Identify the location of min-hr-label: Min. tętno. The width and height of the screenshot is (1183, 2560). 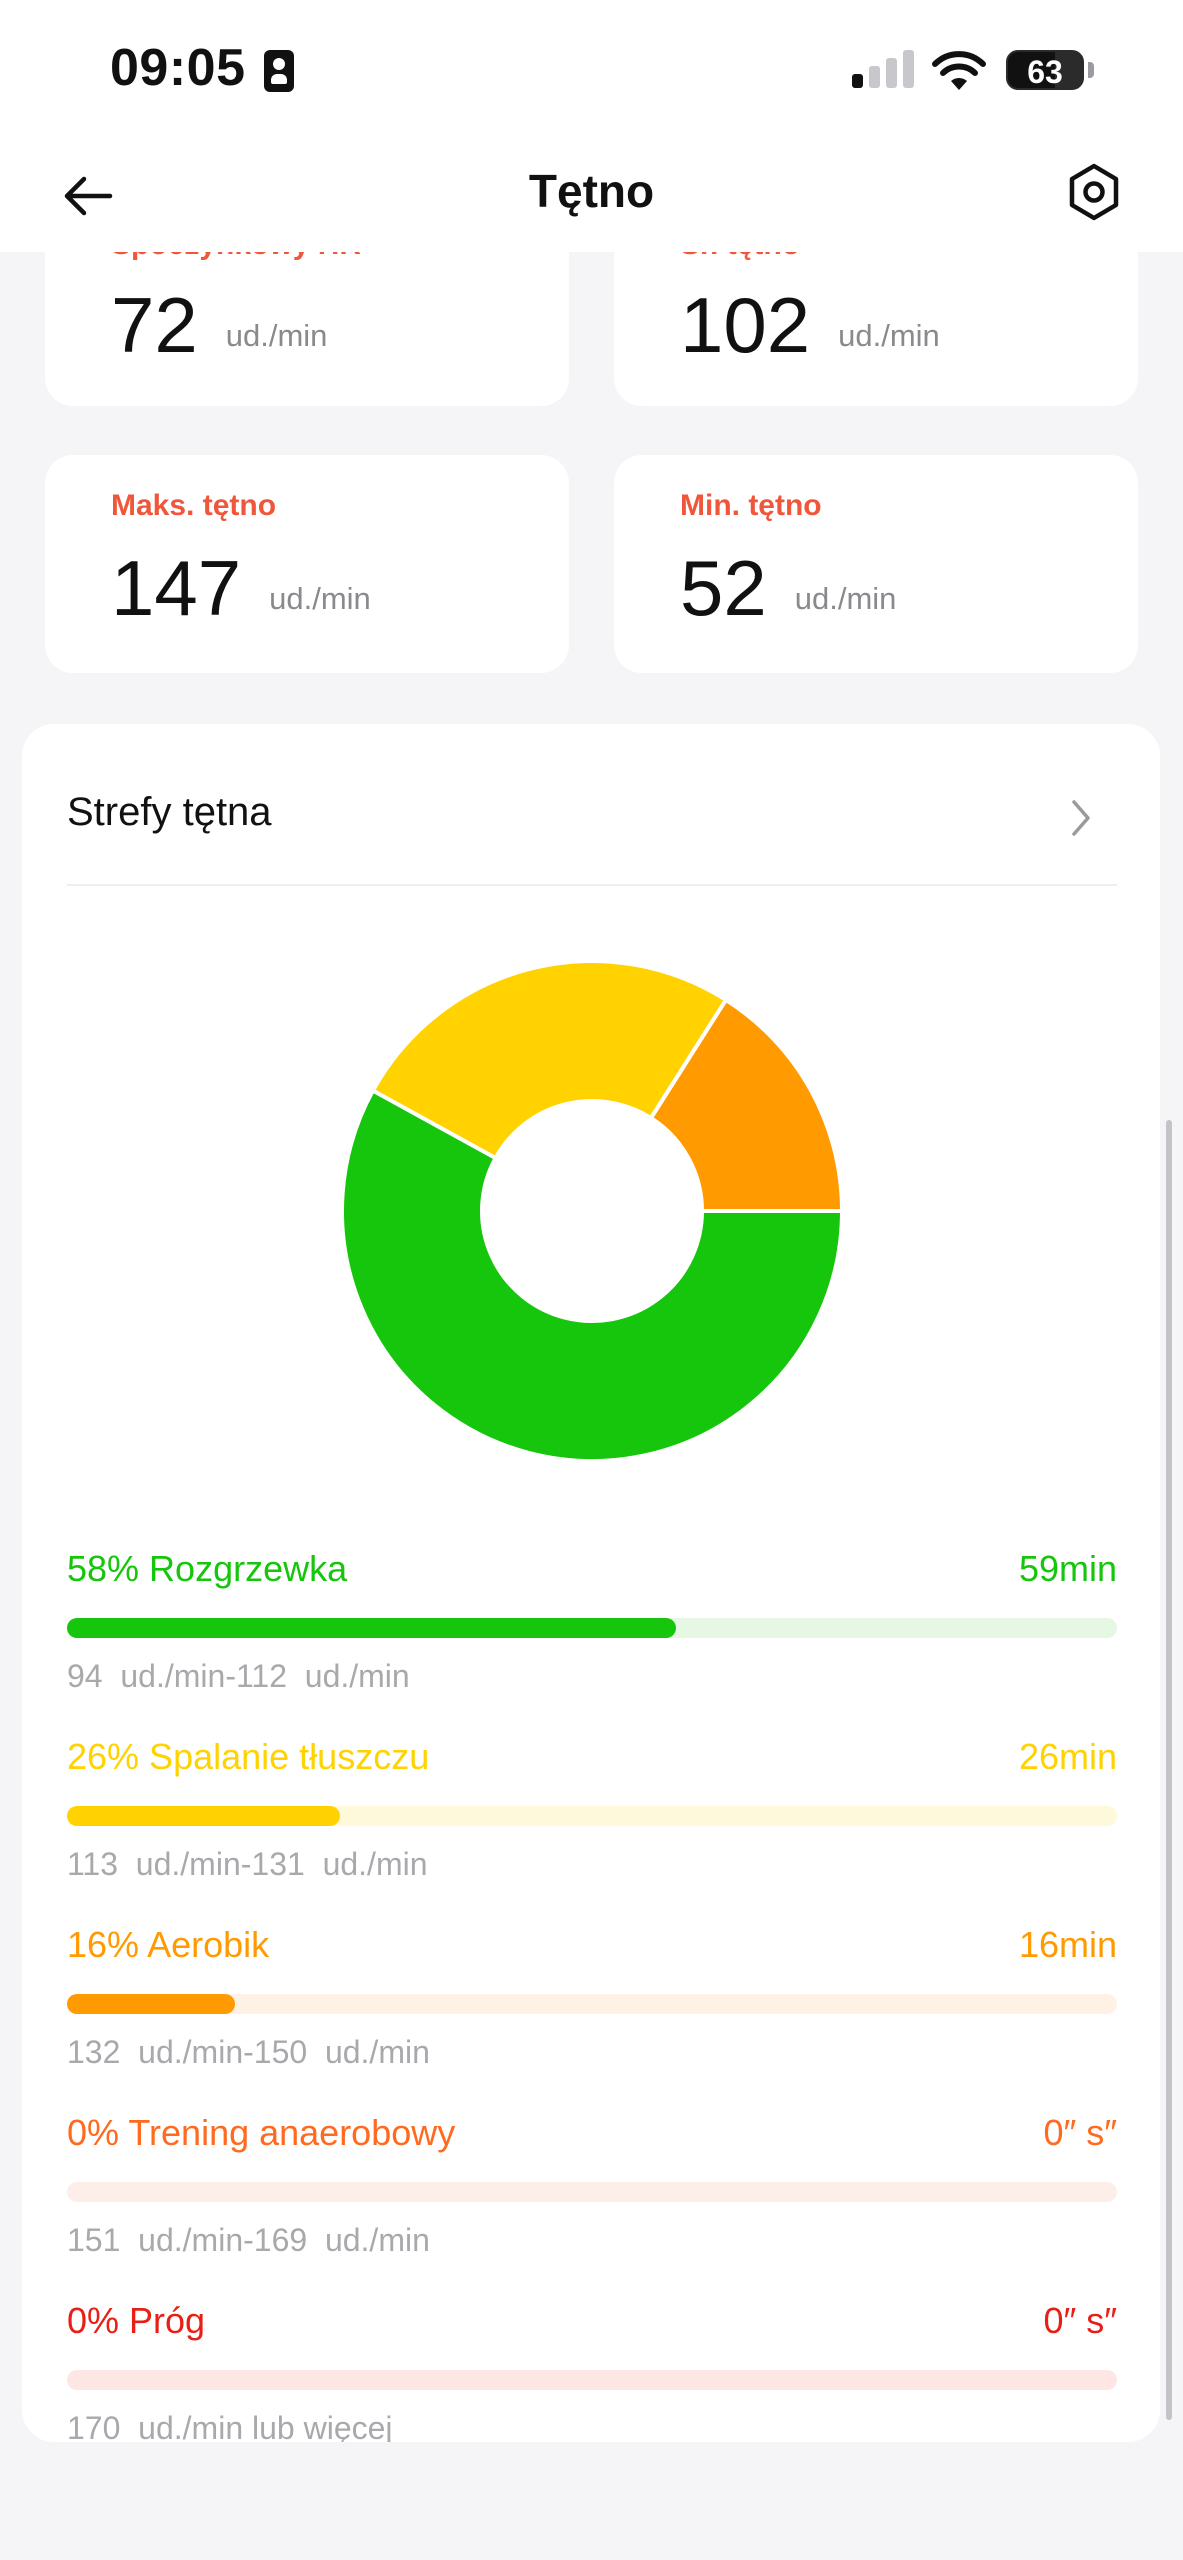
(751, 505).